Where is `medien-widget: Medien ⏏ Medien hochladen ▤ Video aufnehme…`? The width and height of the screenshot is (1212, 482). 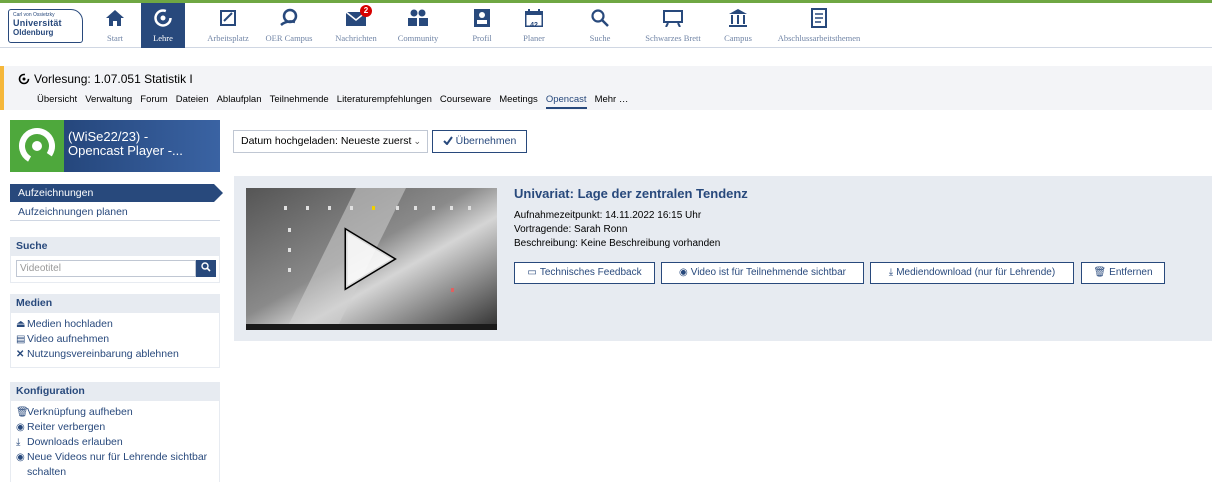
medien-widget: Medien ⏏ Medien hochladen ▤ Video aufnehme… is located at coordinates (115, 331).